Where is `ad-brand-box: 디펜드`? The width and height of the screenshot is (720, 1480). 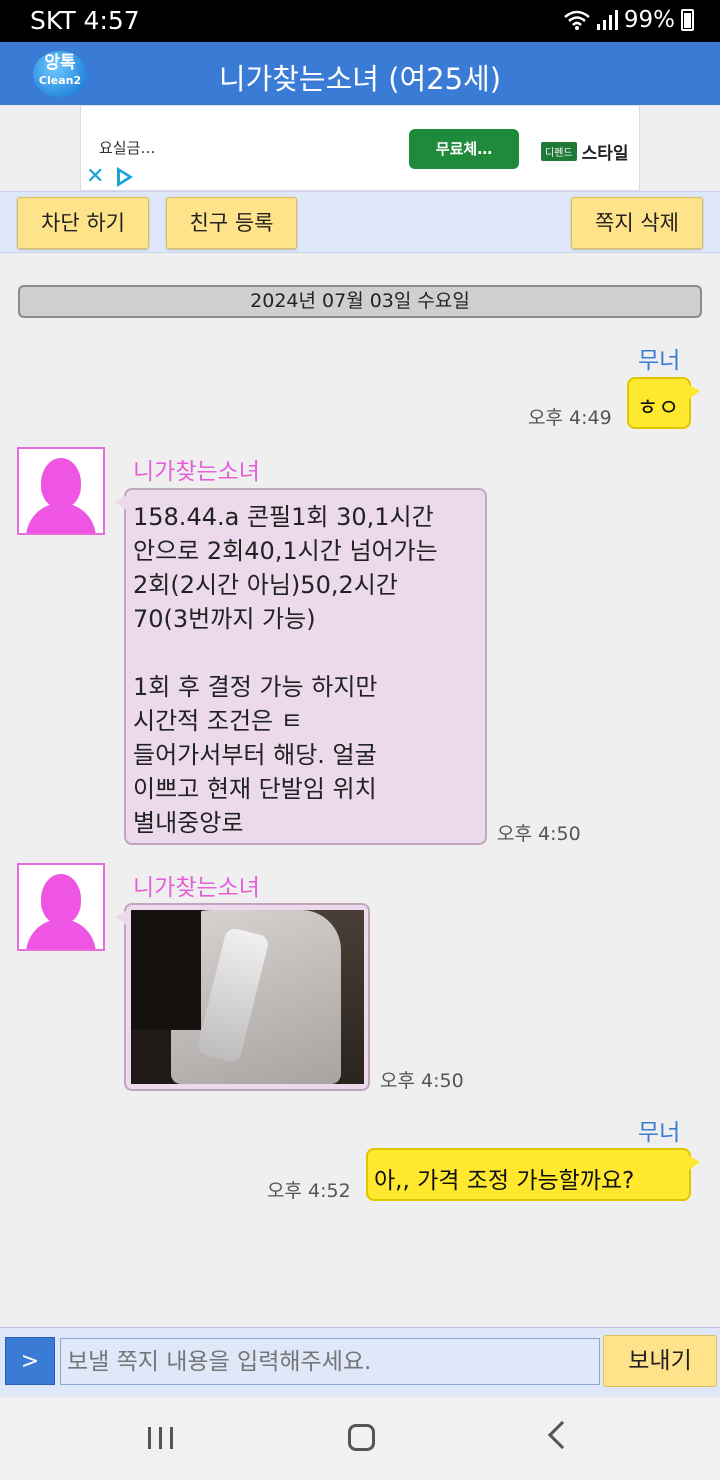
ad-brand-box: 디펜드 is located at coordinates (559, 151).